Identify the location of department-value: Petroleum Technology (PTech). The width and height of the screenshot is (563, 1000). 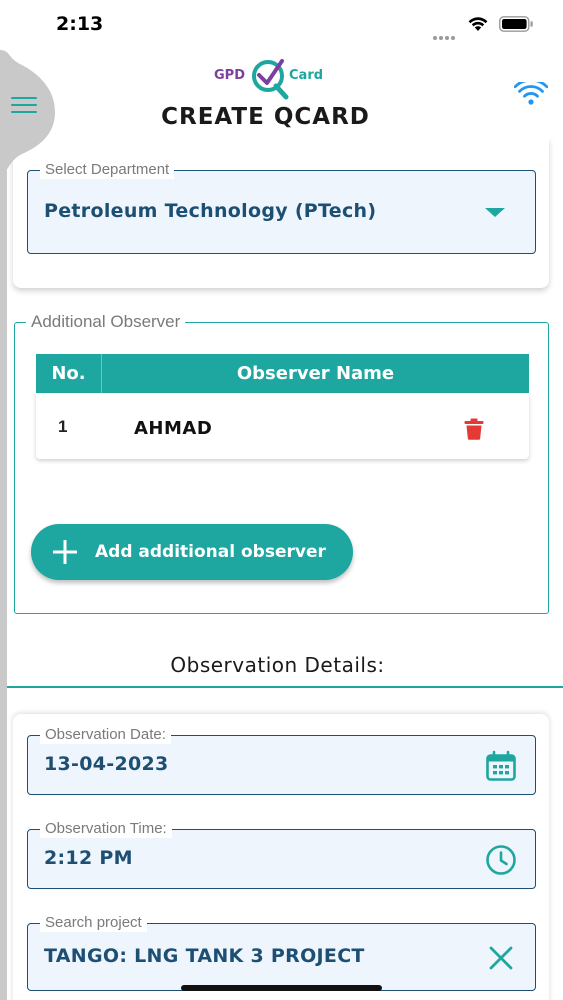
(210, 211).